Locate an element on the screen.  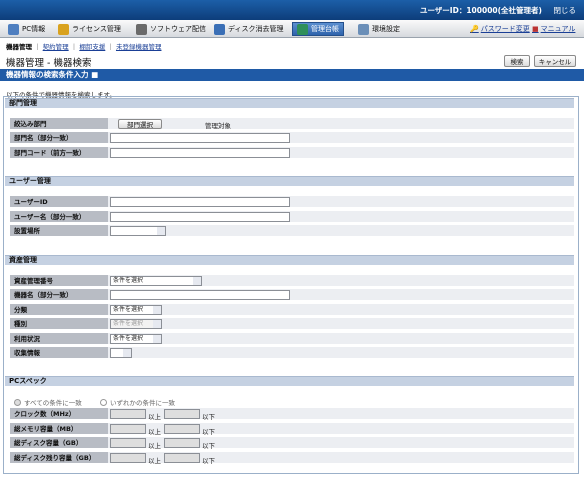
device-name-input is located at coordinates (200, 295).